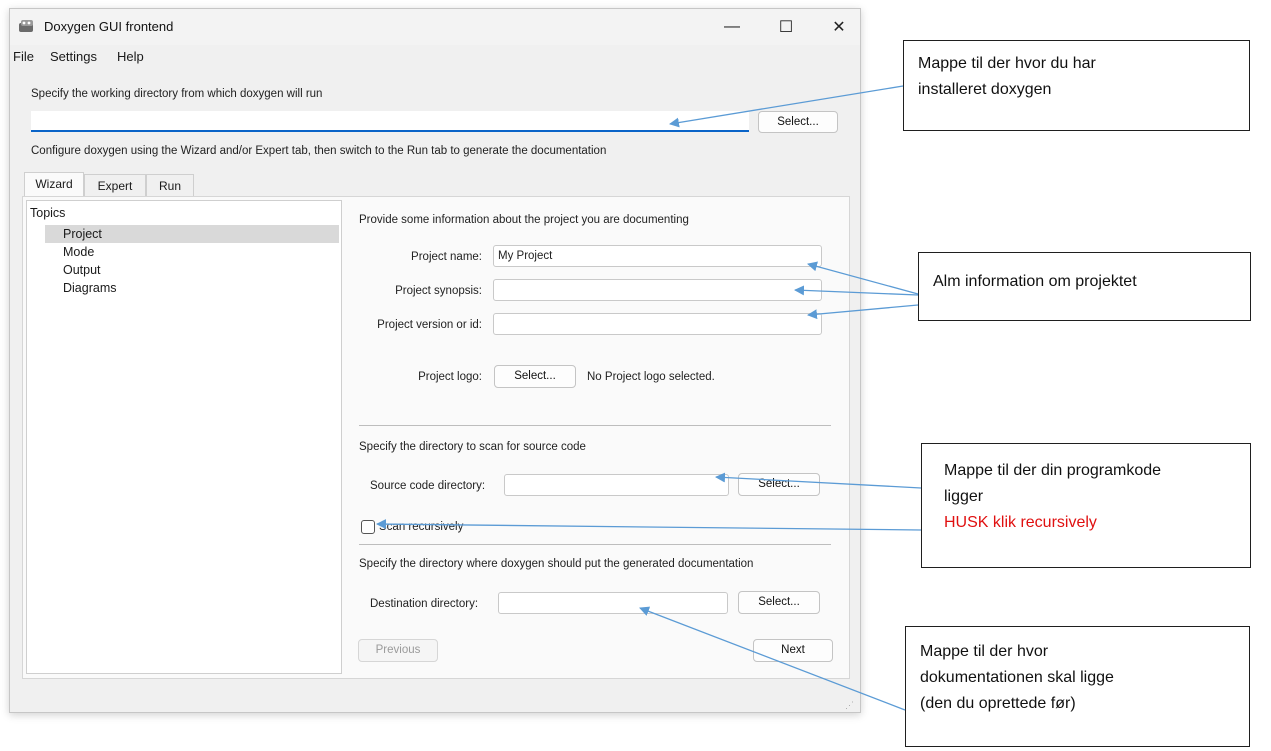  What do you see at coordinates (649, 525) in the screenshot?
I see `arrow-scan-recursive` at bounding box center [649, 525].